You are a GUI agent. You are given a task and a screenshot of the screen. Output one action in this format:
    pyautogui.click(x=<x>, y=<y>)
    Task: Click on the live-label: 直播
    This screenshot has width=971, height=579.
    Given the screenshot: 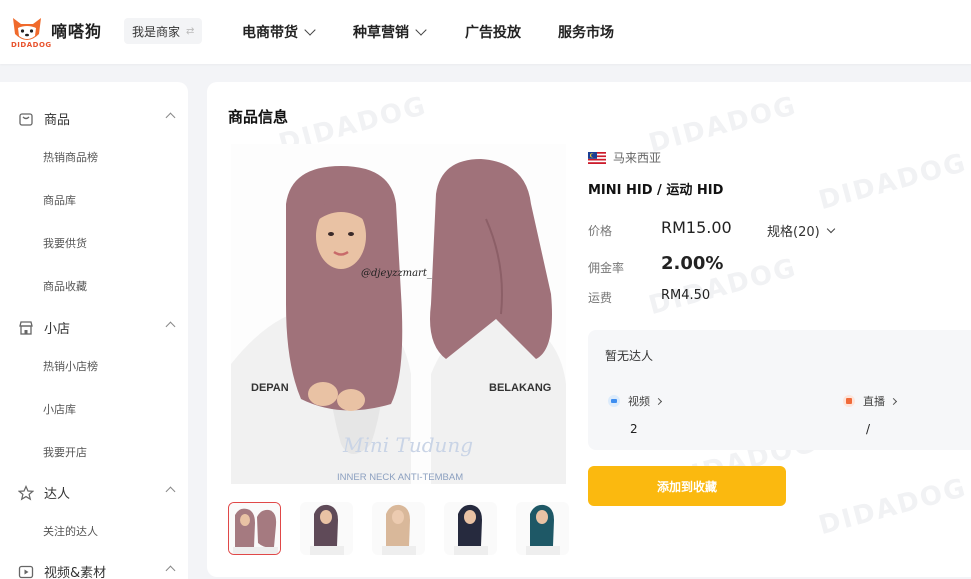 What is the action you would take?
    pyautogui.click(x=874, y=401)
    